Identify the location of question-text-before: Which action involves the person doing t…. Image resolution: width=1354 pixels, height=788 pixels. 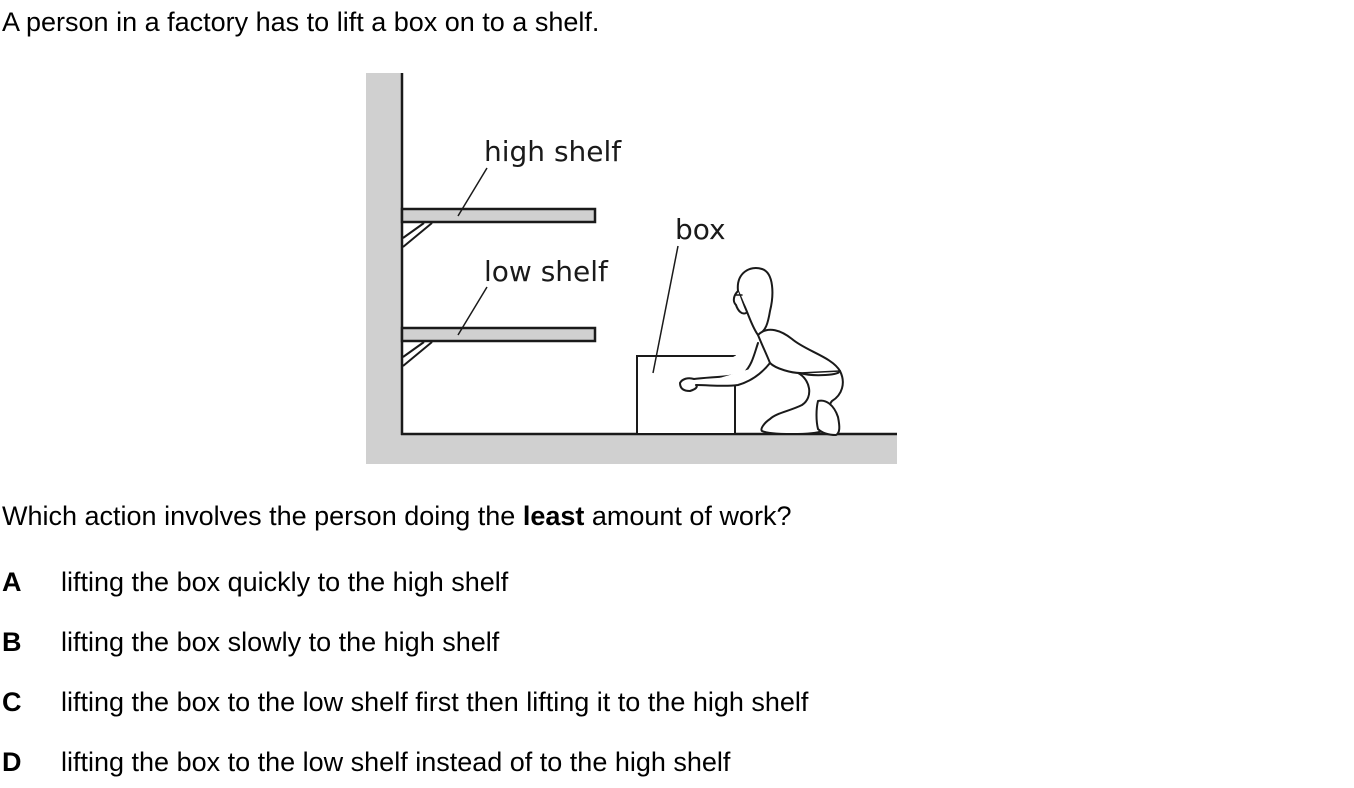
(262, 516).